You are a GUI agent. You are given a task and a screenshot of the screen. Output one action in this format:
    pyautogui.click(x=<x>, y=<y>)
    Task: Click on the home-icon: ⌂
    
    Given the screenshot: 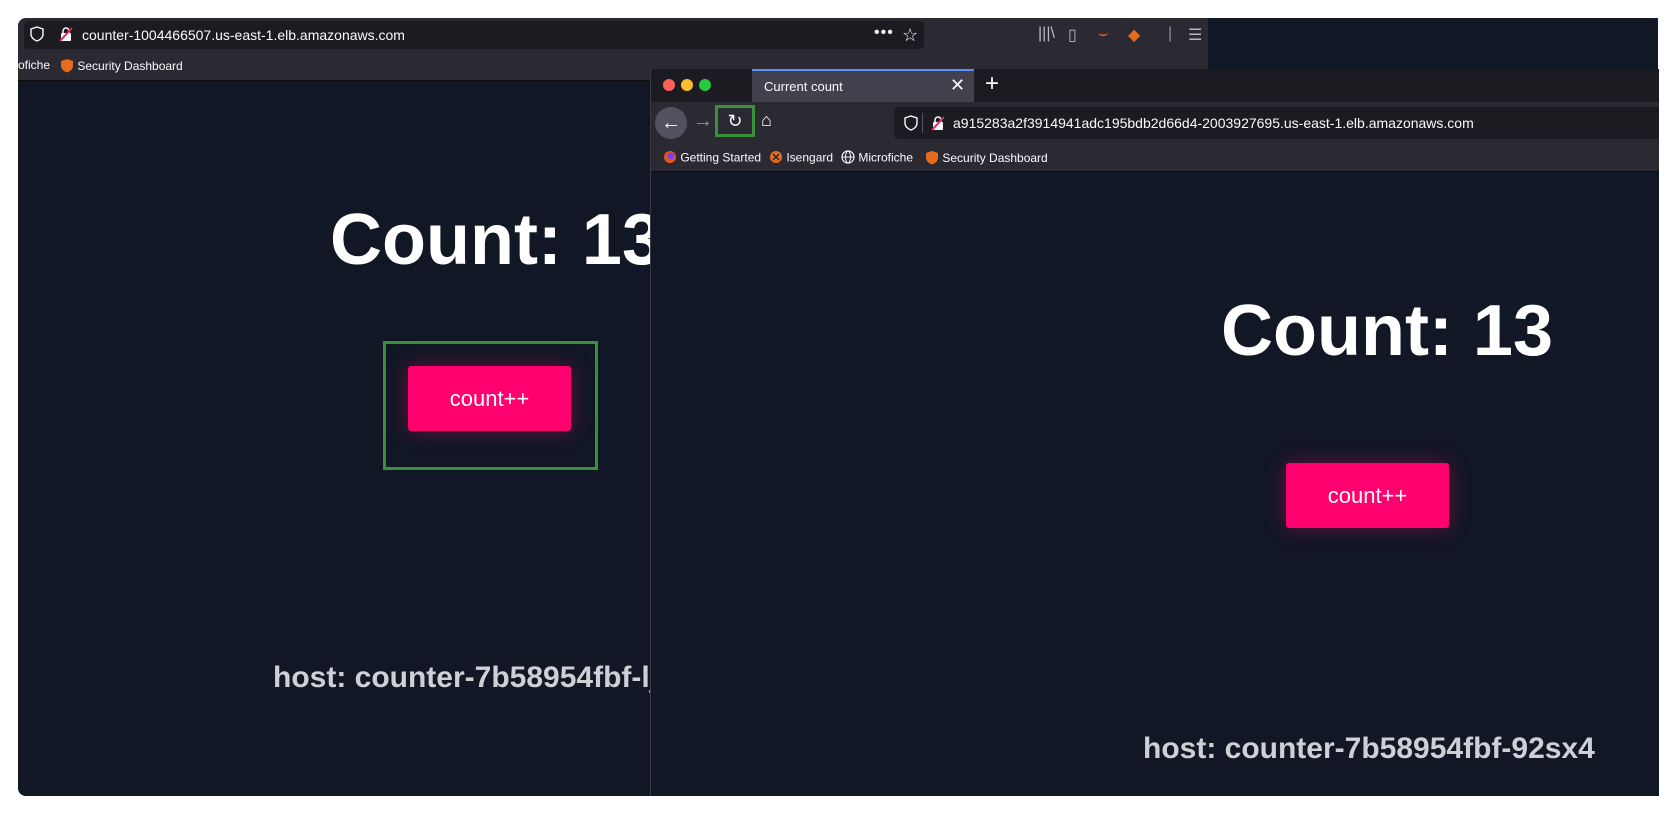 What is the action you would take?
    pyautogui.click(x=766, y=120)
    